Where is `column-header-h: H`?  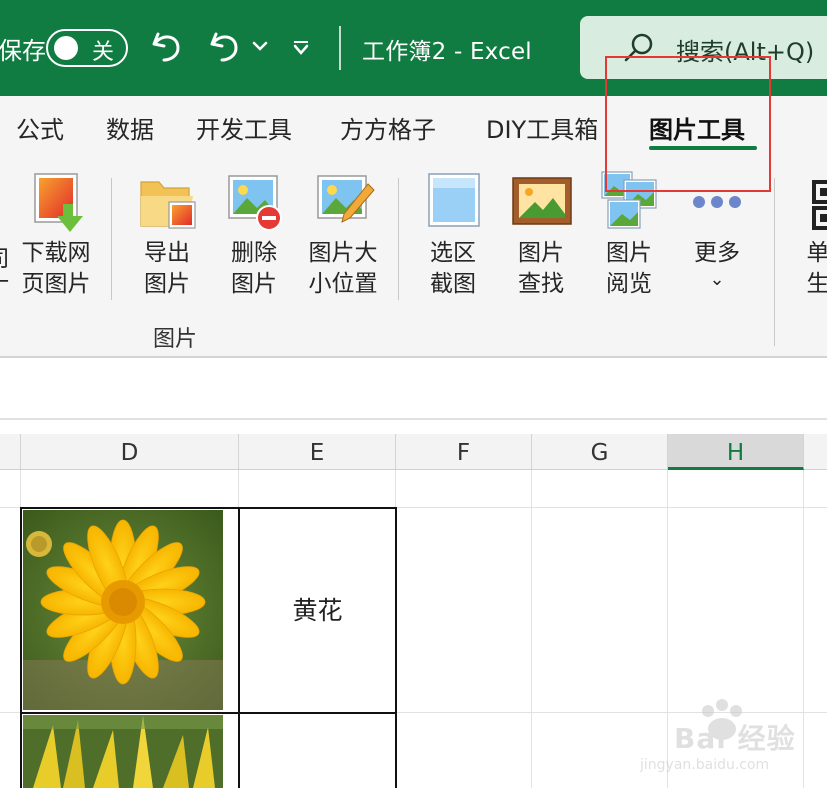
column-header-h: H is located at coordinates (736, 452).